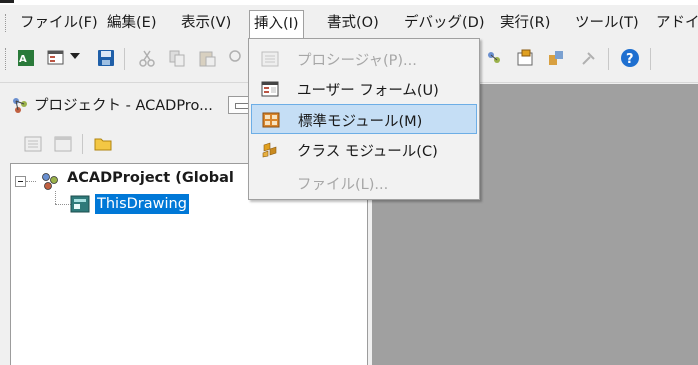  I want to click on view-code-icon, so click(33, 144).